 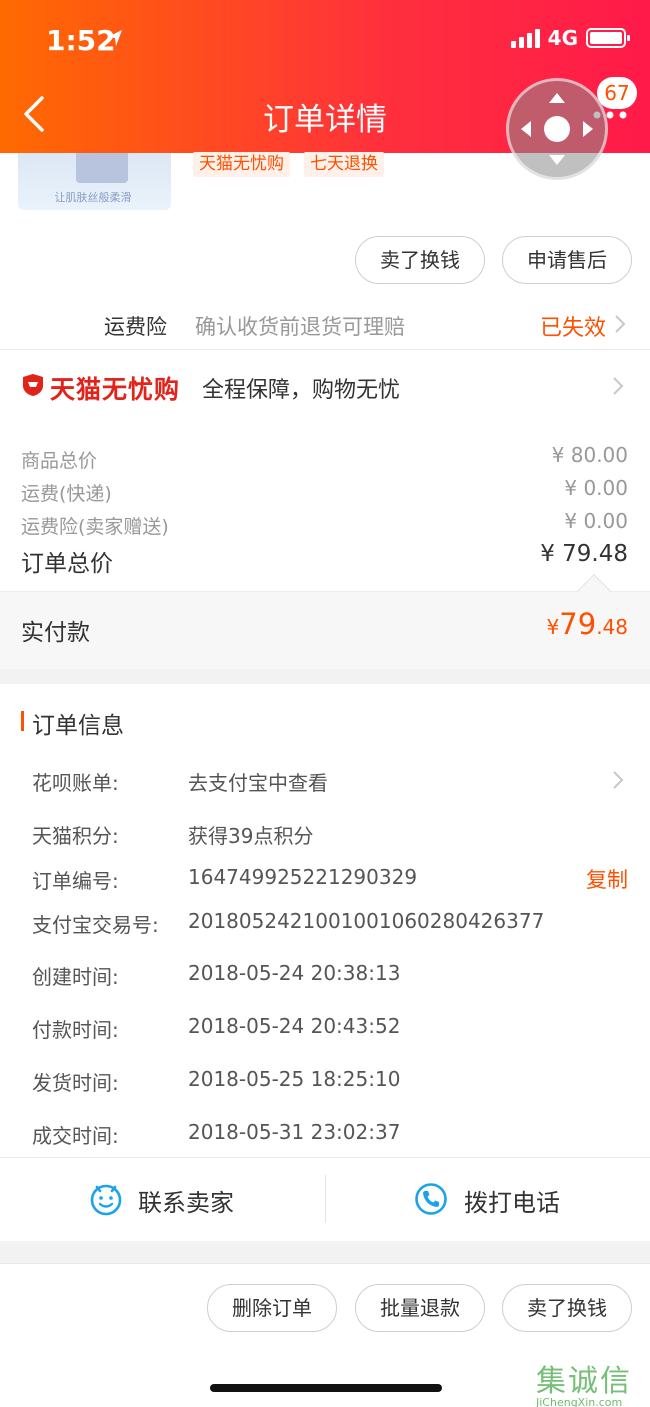 What do you see at coordinates (512, 1200) in the screenshot?
I see `call-phone-button: 拨打电话` at bounding box center [512, 1200].